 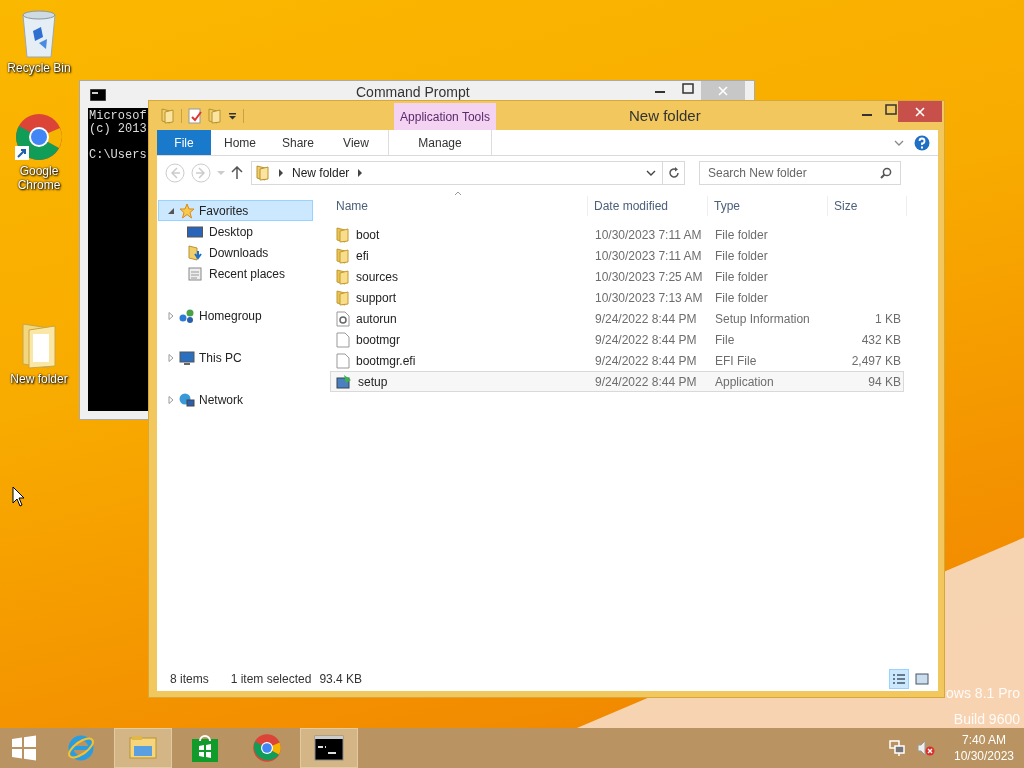 I want to click on file-row: bootmgr.efi 9/24/2022 8:44 PM EFI File 2,497 KB, so click(x=617, y=360).